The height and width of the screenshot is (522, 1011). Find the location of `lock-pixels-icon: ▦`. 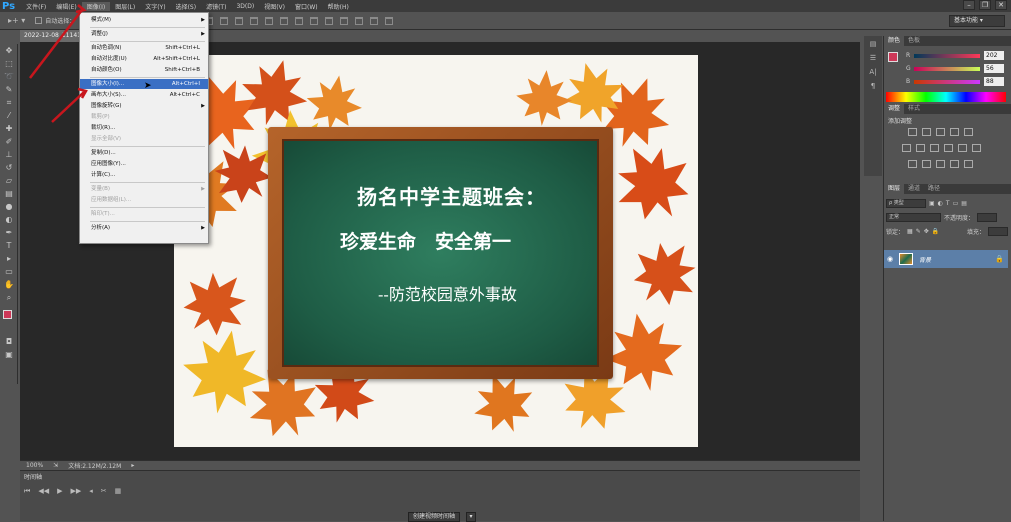

lock-pixels-icon: ▦ is located at coordinates (910, 231).